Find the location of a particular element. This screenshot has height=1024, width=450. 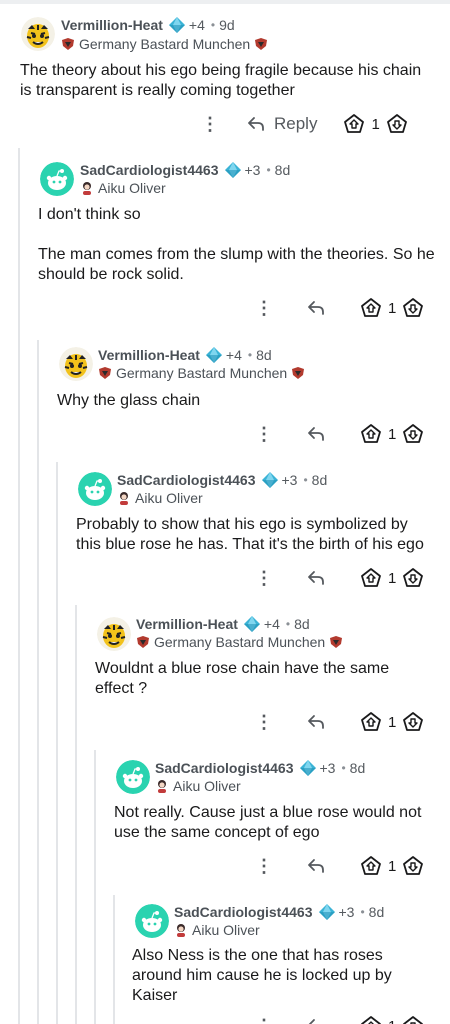

user-flair: Germany Bastard Munchen is located at coordinates (239, 642).